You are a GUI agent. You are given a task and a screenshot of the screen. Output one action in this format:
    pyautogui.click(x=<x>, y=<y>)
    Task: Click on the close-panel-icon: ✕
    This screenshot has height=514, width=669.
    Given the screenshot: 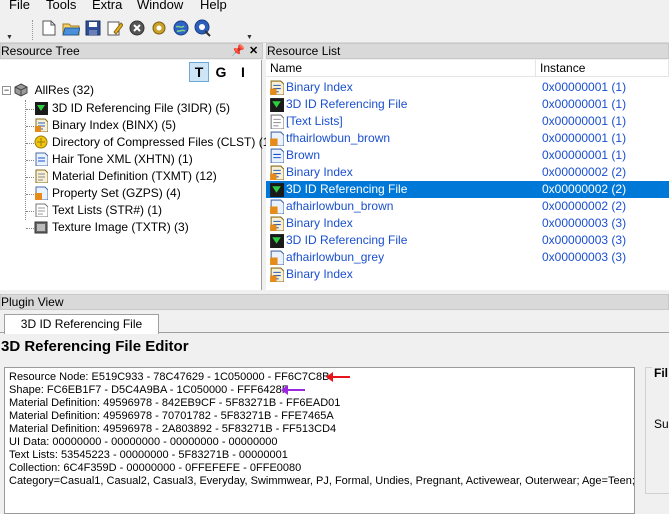 What is the action you would take?
    pyautogui.click(x=253, y=51)
    